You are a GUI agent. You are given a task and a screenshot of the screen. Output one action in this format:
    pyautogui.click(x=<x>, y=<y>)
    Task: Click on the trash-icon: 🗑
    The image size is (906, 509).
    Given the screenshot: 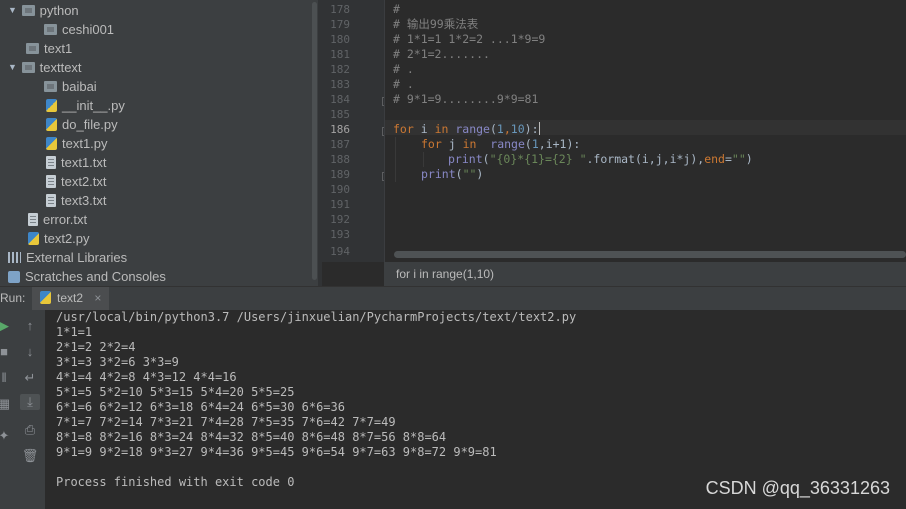 What is the action you would take?
    pyautogui.click(x=30, y=456)
    